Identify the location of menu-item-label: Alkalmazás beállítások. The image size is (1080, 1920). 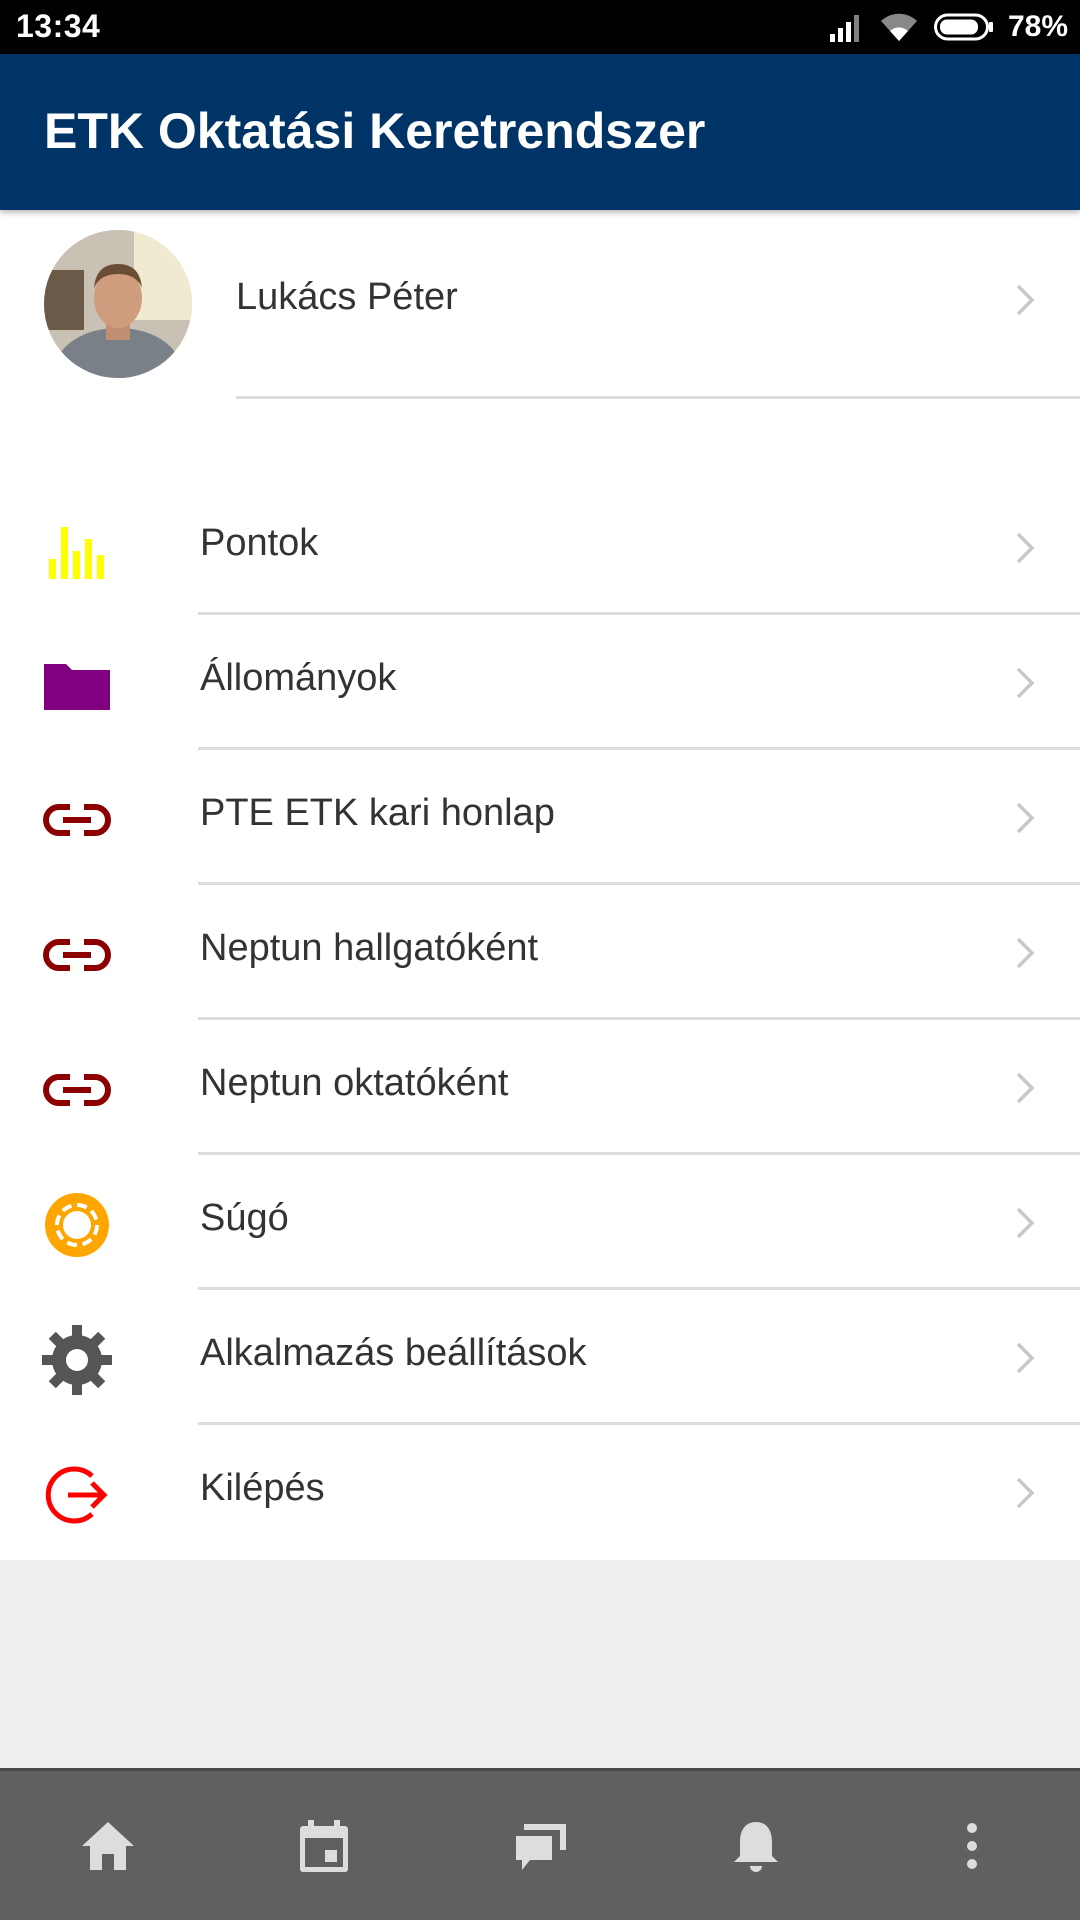
(393, 1353).